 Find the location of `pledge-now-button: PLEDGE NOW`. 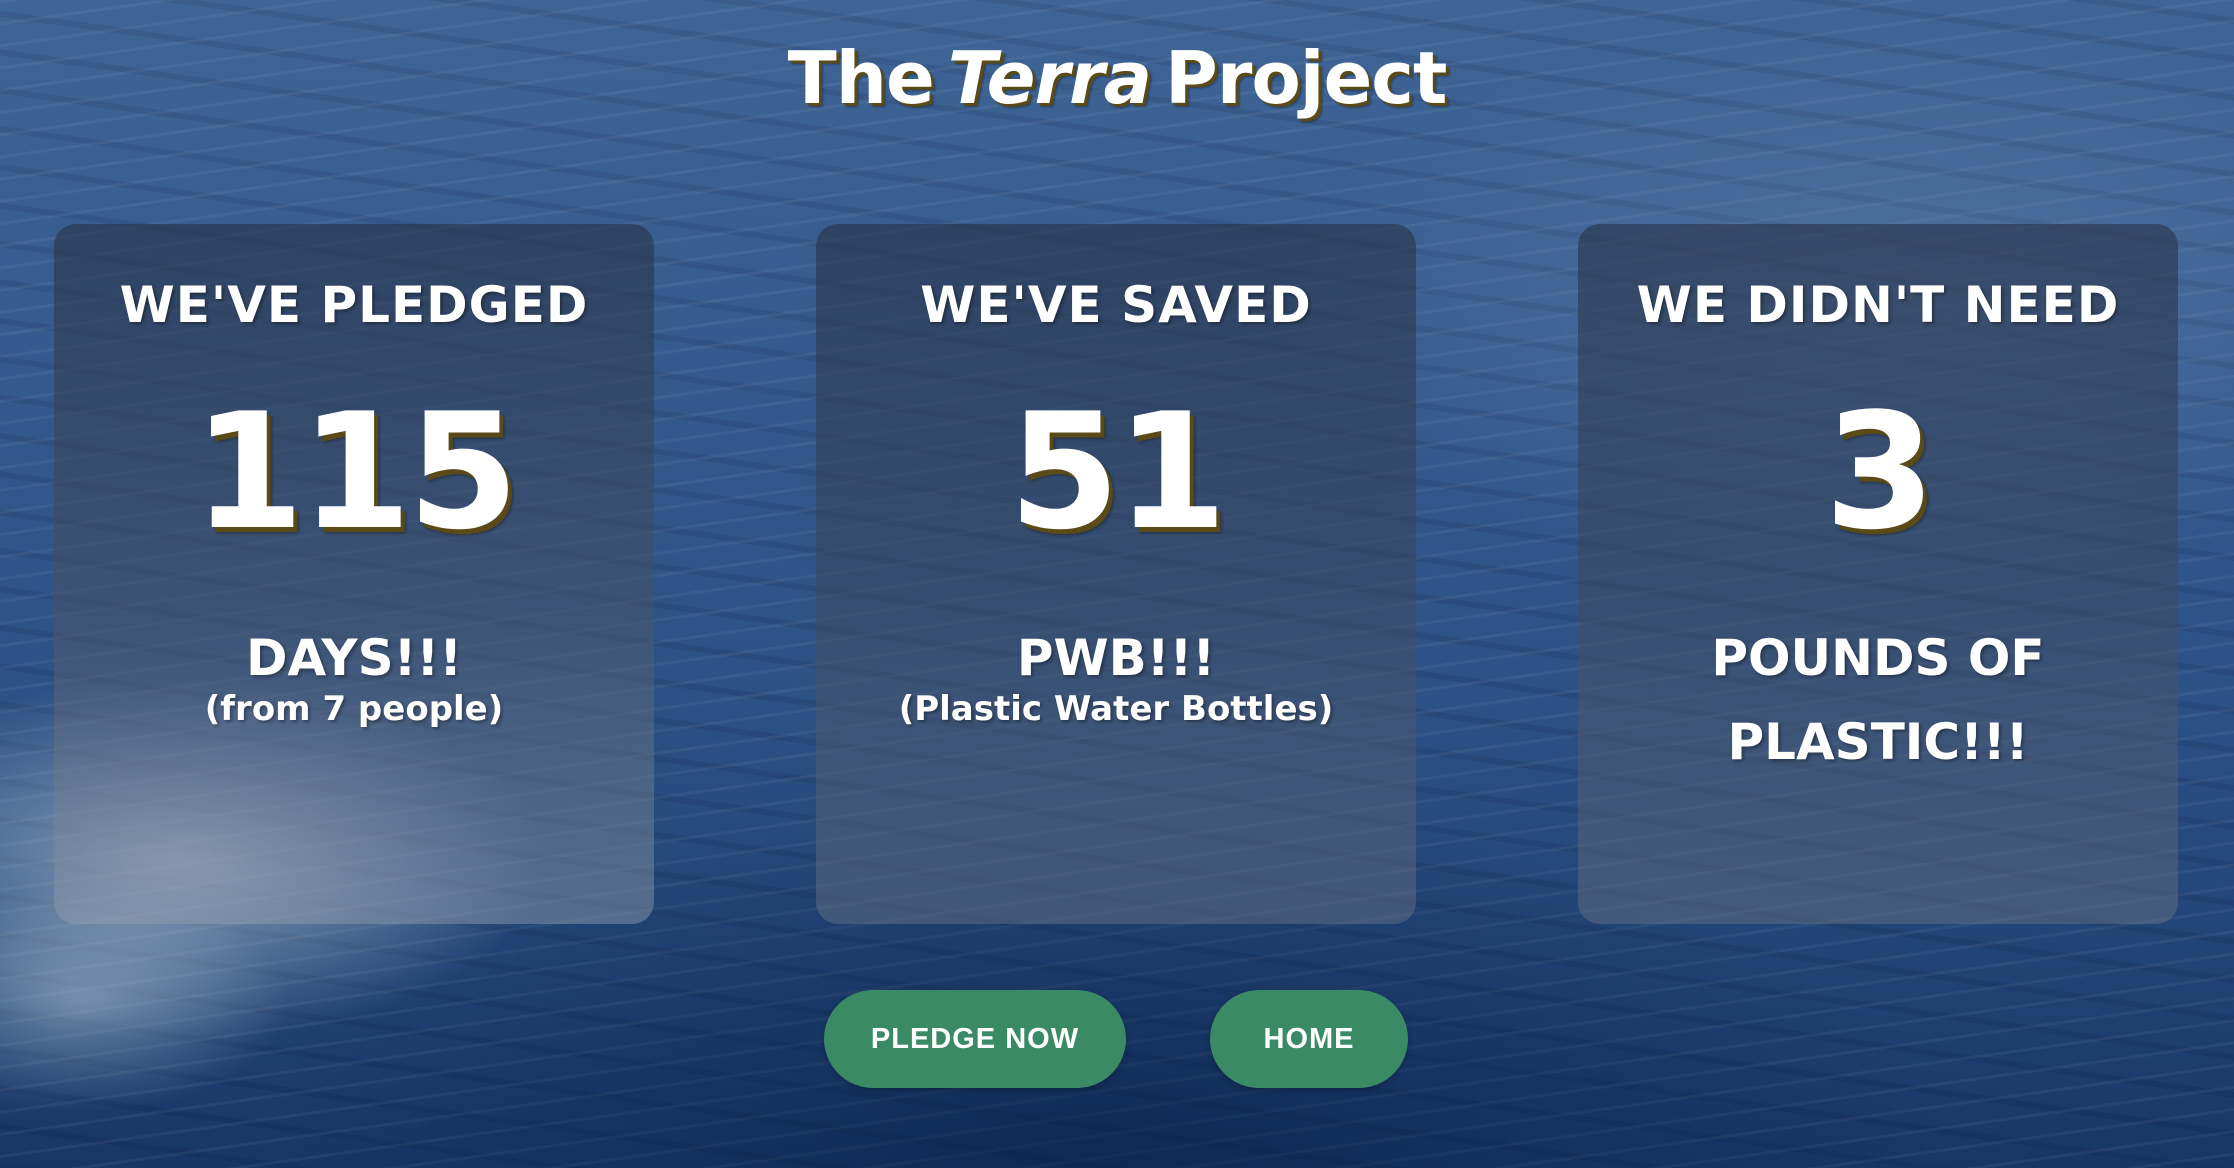

pledge-now-button: PLEDGE NOW is located at coordinates (975, 1039).